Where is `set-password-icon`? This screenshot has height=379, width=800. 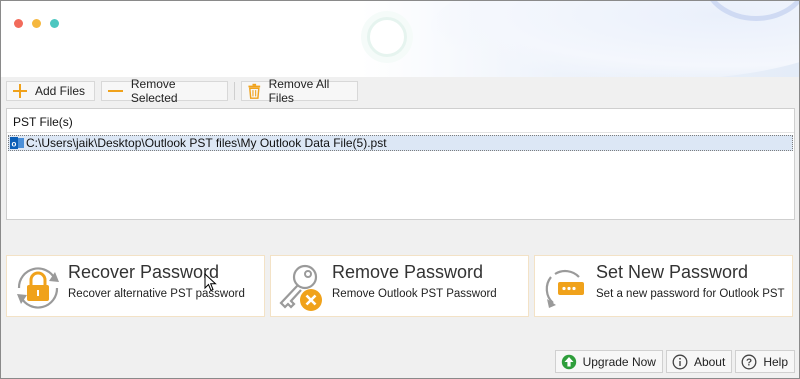 set-password-icon is located at coordinates (564, 288).